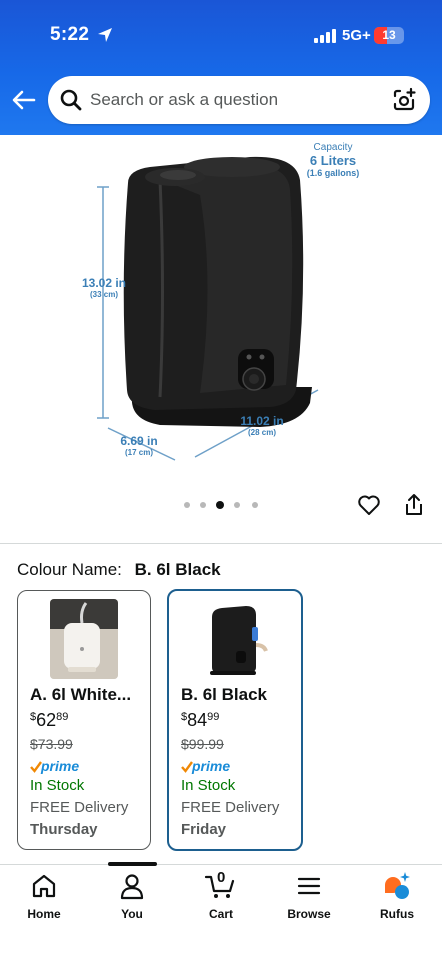  I want to click on nav-home: Home, so click(44, 896).